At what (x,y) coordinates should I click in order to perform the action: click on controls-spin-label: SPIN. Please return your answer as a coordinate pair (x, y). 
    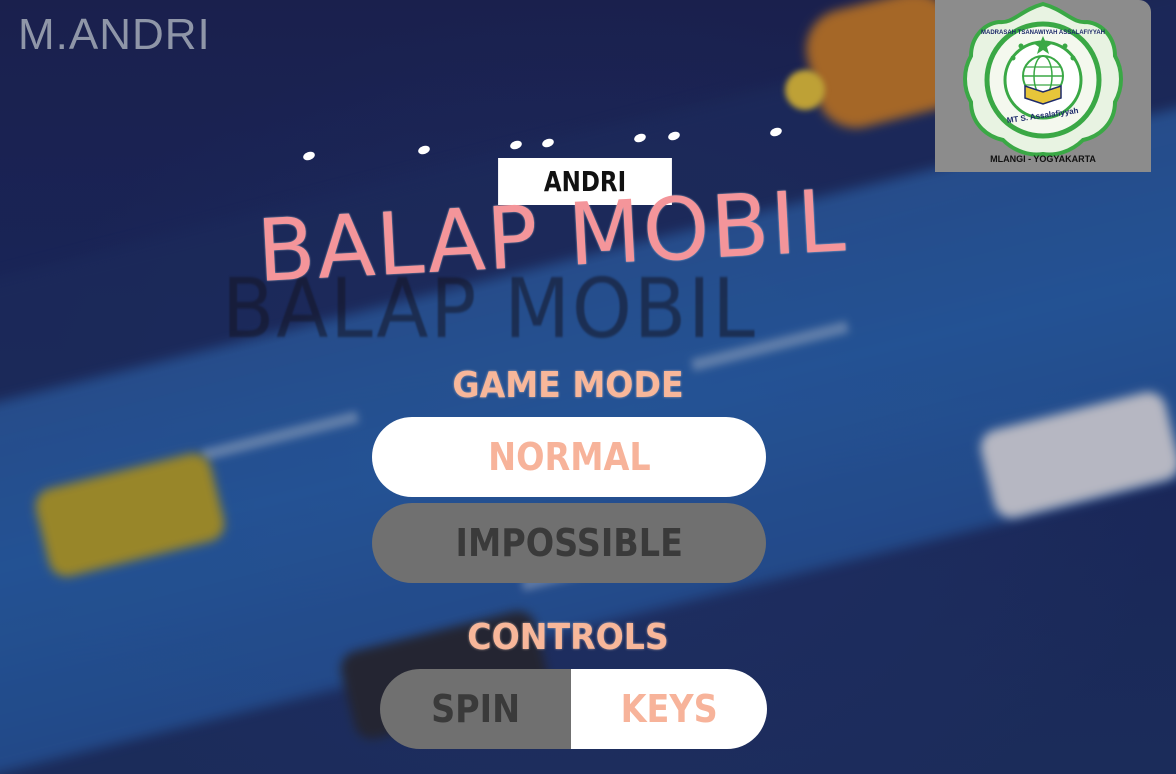
    Looking at the image, I should click on (475, 709).